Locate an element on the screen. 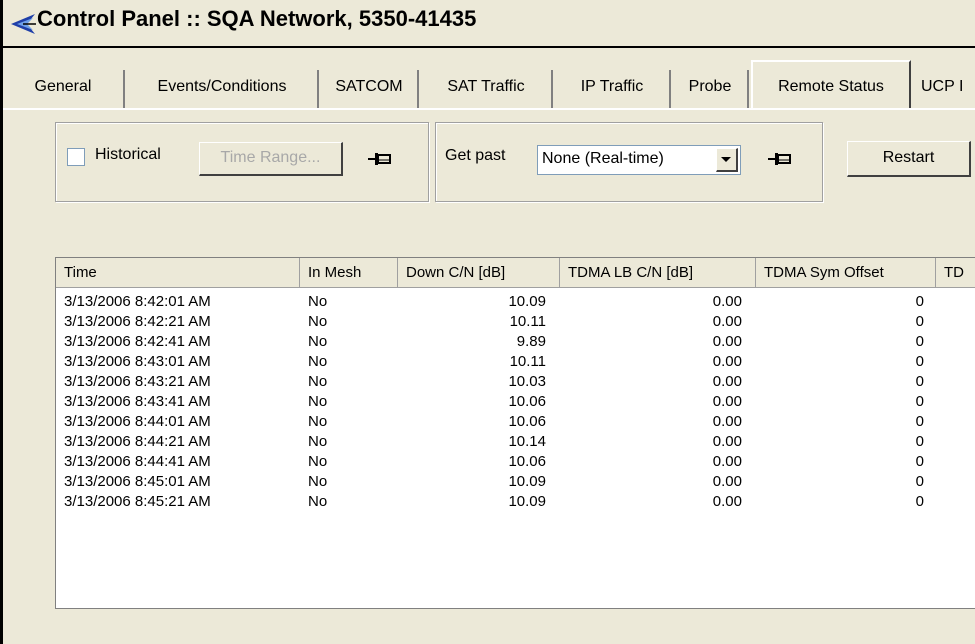  cell-time: 3/13/2006 8:44:41 AM is located at coordinates (137, 461).